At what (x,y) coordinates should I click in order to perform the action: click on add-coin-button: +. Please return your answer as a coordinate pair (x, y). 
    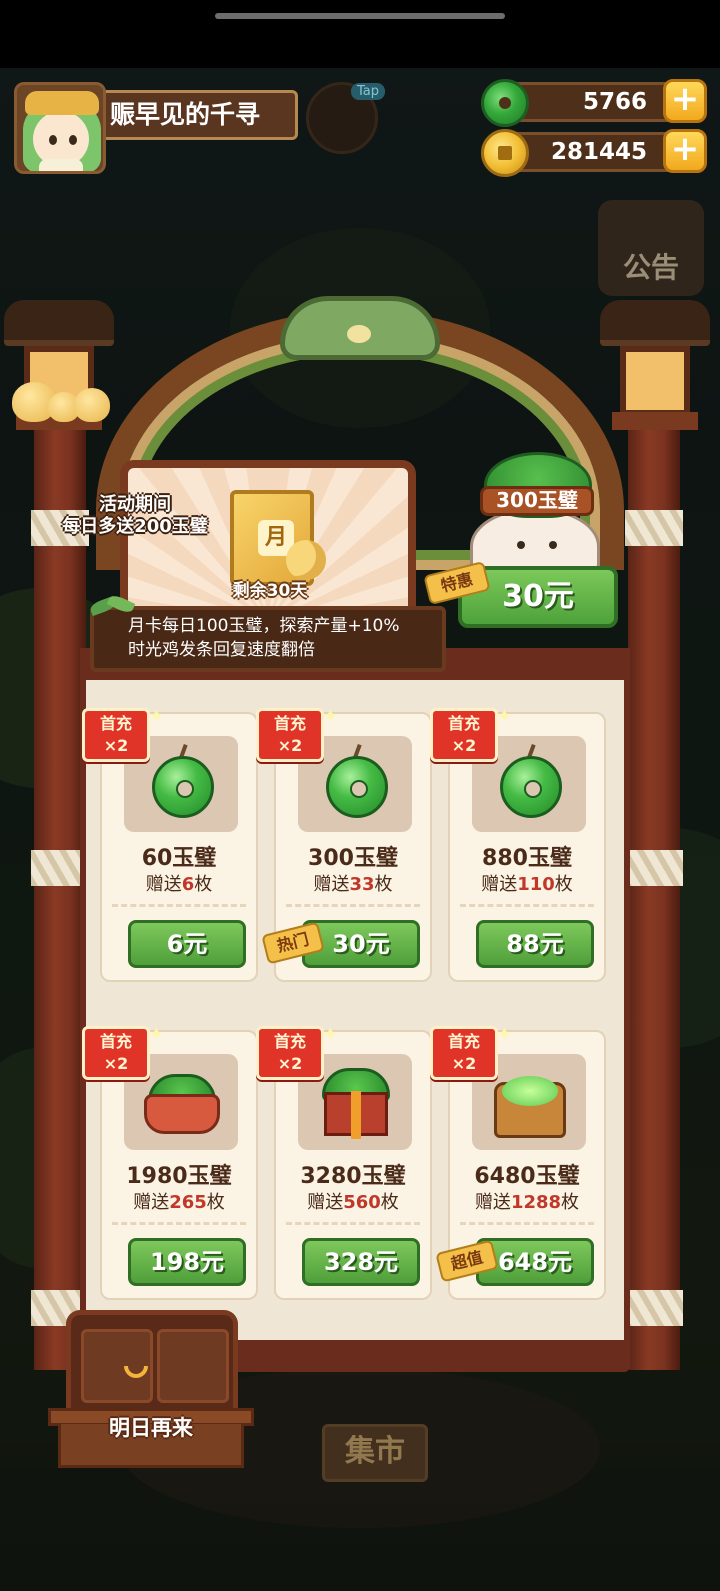
    Looking at the image, I should click on (685, 151).